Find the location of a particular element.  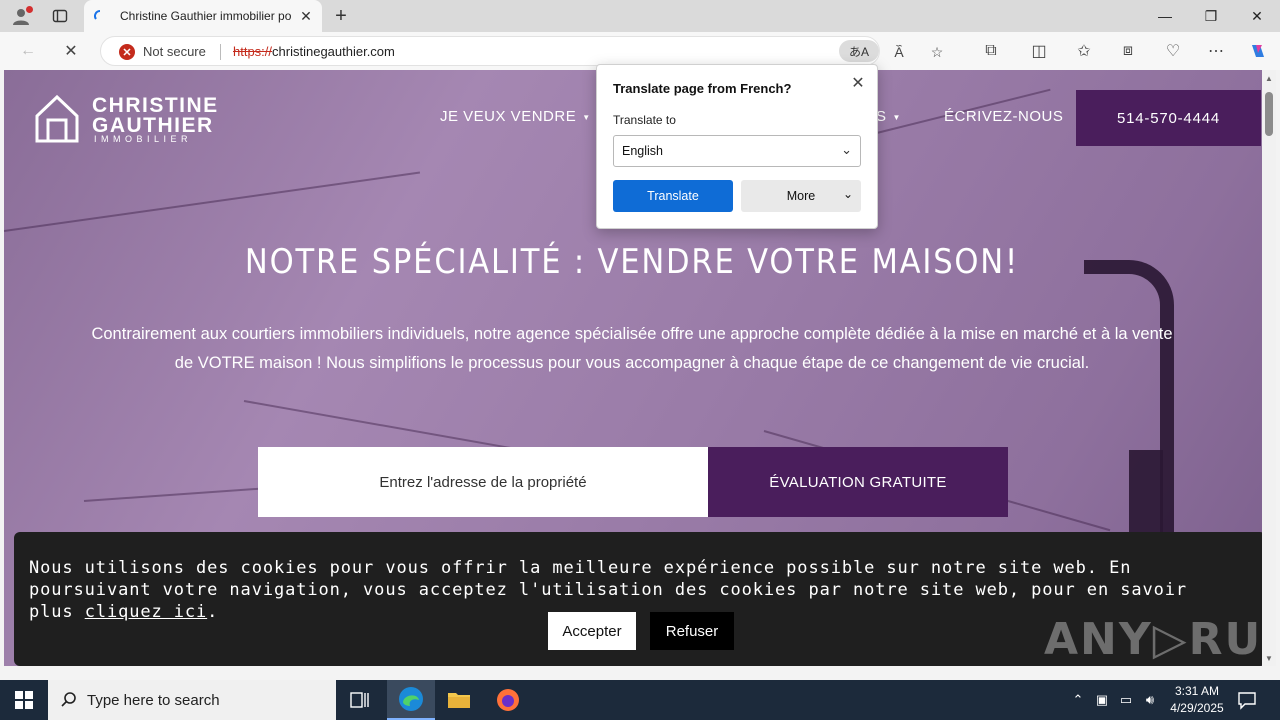

divider is located at coordinates (220, 52).